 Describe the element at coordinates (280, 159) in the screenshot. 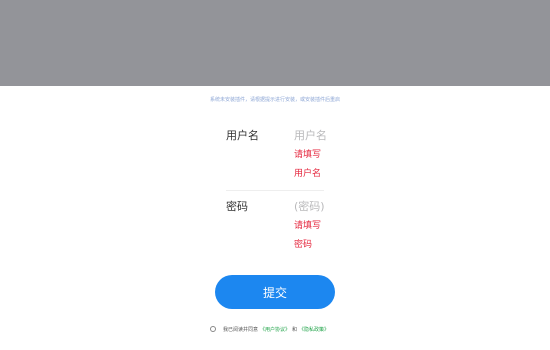

I see `username-field-group: 用户名 请填写 用户名` at that location.